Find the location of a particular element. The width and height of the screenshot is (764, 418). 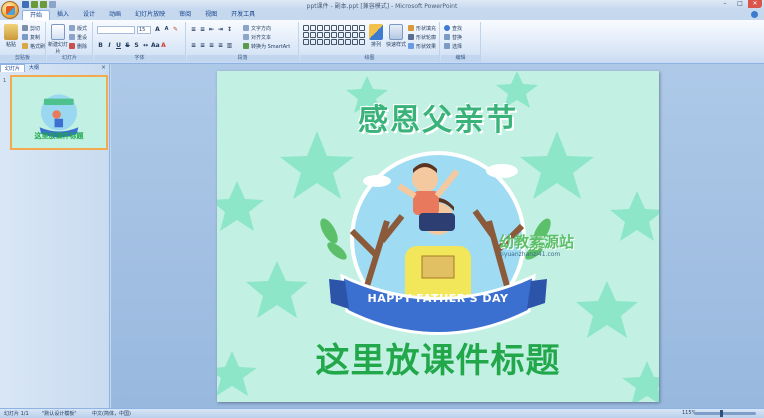

align-right-icon: ≡ is located at coordinates (211, 45).